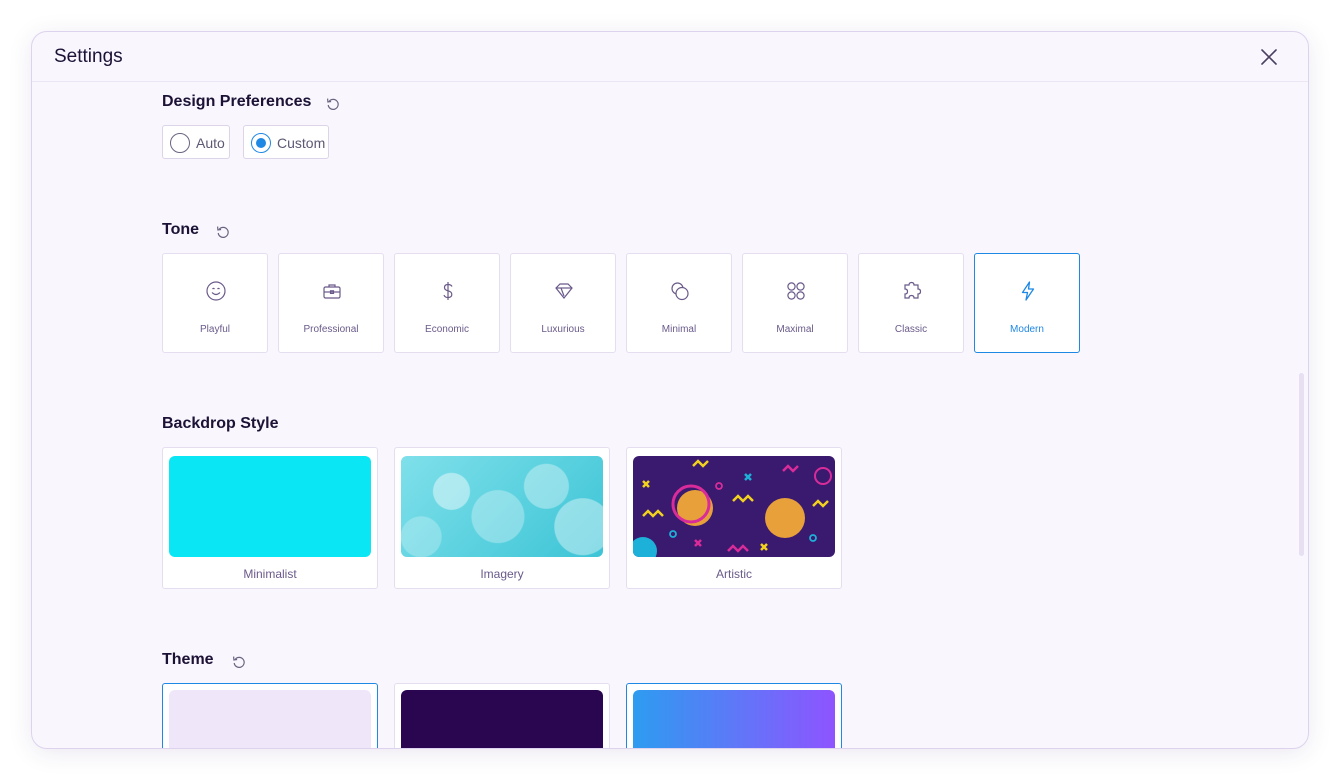 This screenshot has height=780, width=1340. I want to click on backdrop-label: Artistic, so click(734, 574).